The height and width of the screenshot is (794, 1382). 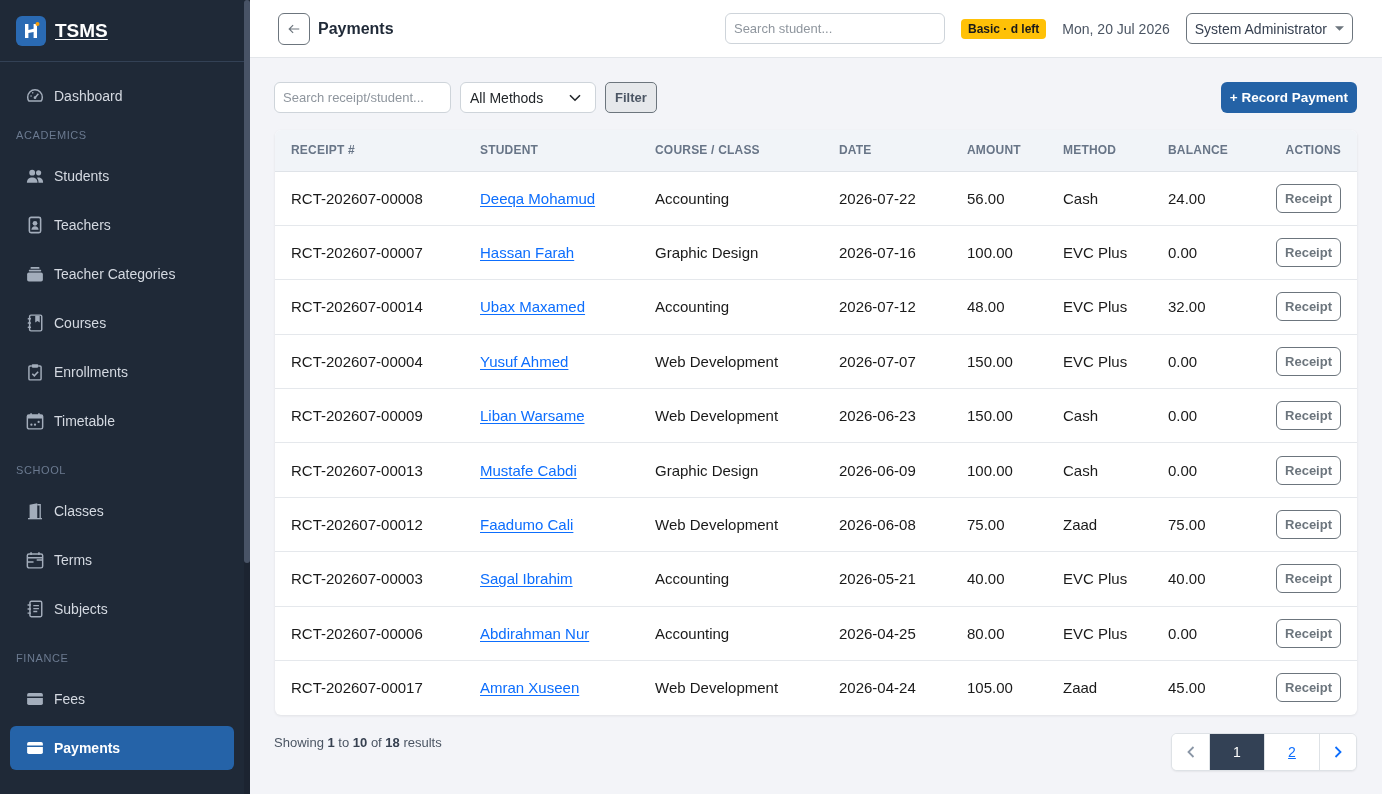 What do you see at coordinates (855, 150) in the screenshot?
I see `column-header: DATE` at bounding box center [855, 150].